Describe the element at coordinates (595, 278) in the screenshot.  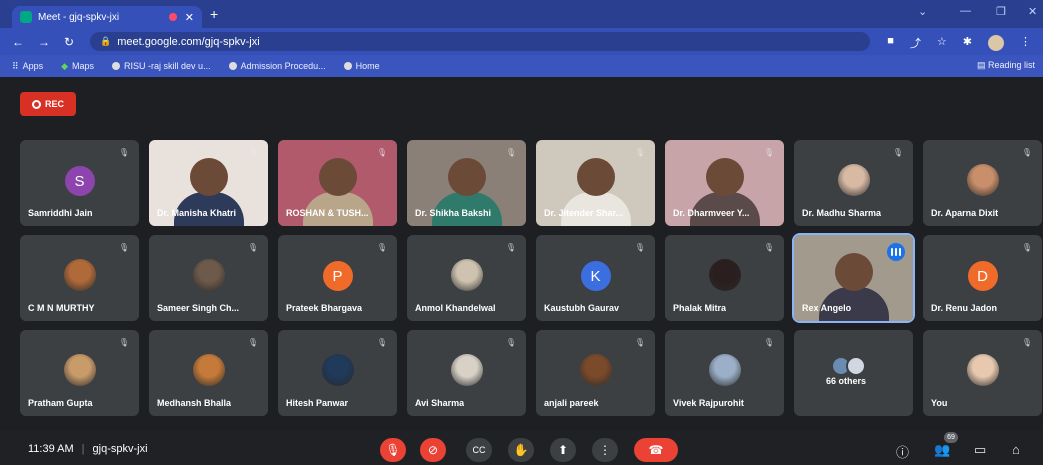
I see `participant-tile: K 🎙 Kaustubh Gaurav` at that location.